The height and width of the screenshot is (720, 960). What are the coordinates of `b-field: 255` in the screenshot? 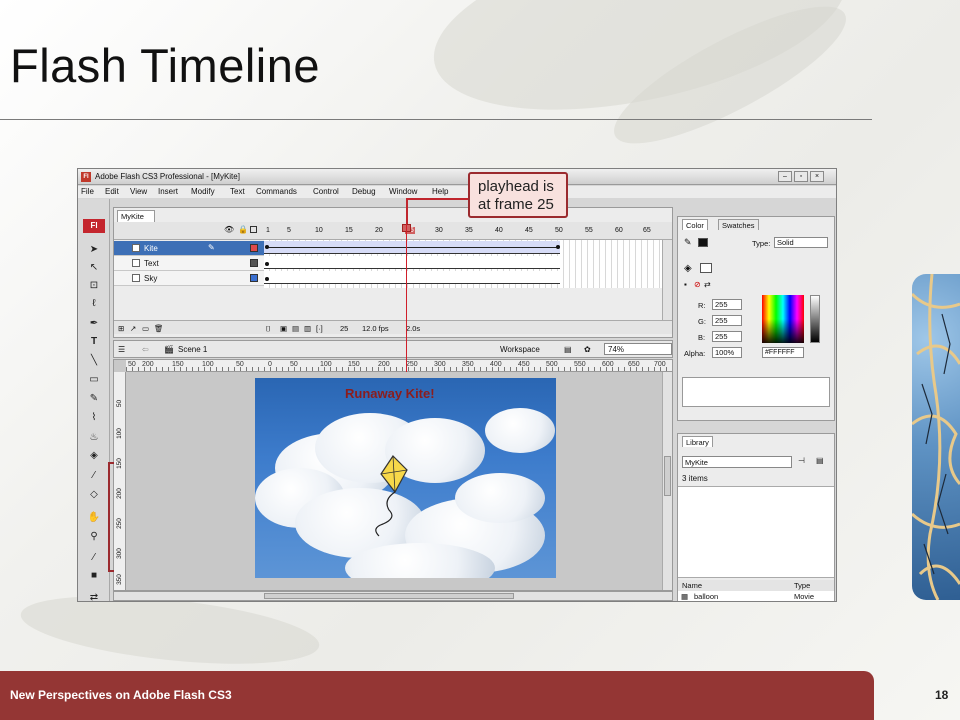 It's located at (727, 336).